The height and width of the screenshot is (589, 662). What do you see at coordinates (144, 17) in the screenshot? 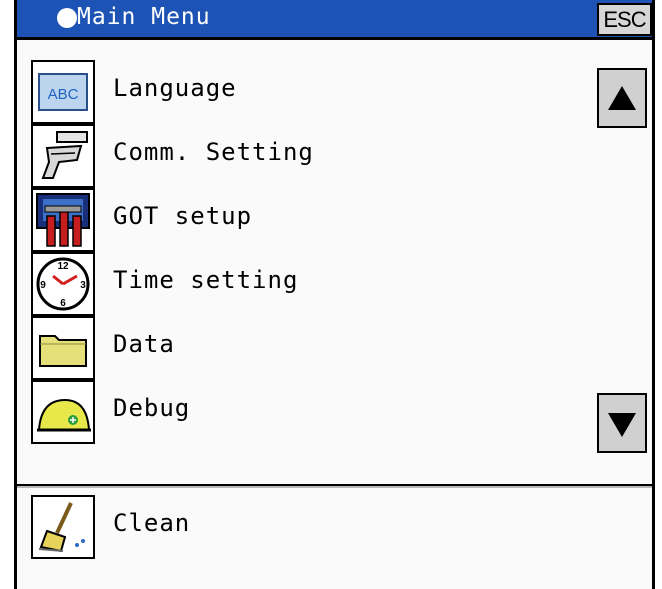
I see `window-title: Main Menu` at bounding box center [144, 17].